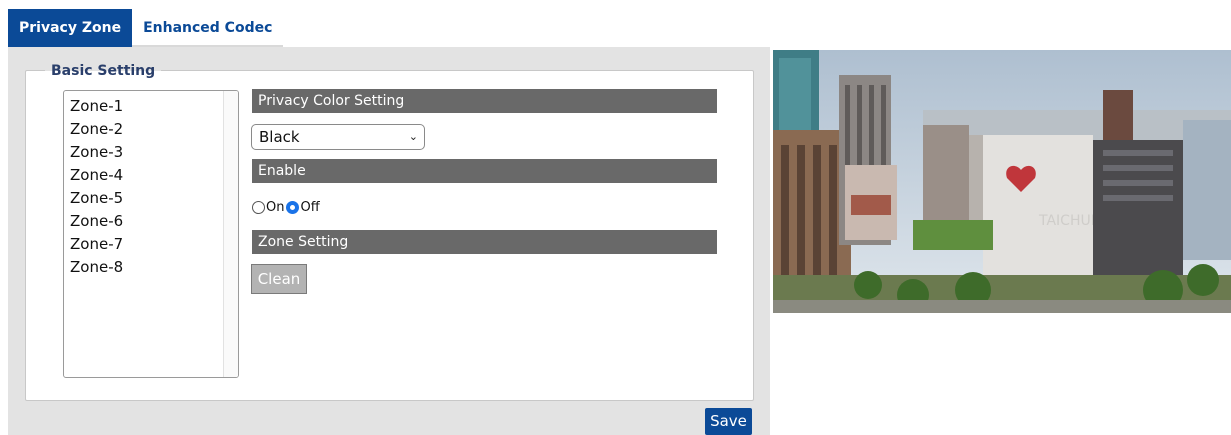 This screenshot has height=435, width=1231. Describe the element at coordinates (484, 242) in the screenshot. I see `zone-setting-header: Zone Setting` at that location.